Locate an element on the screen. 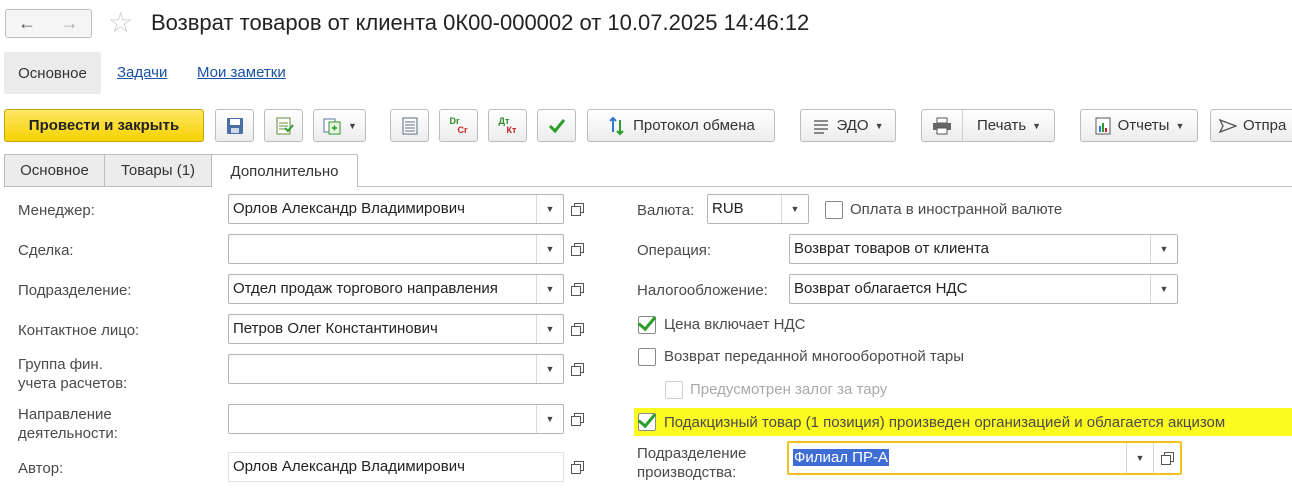 This screenshot has width=1292, height=488. post-button is located at coordinates (283, 125).